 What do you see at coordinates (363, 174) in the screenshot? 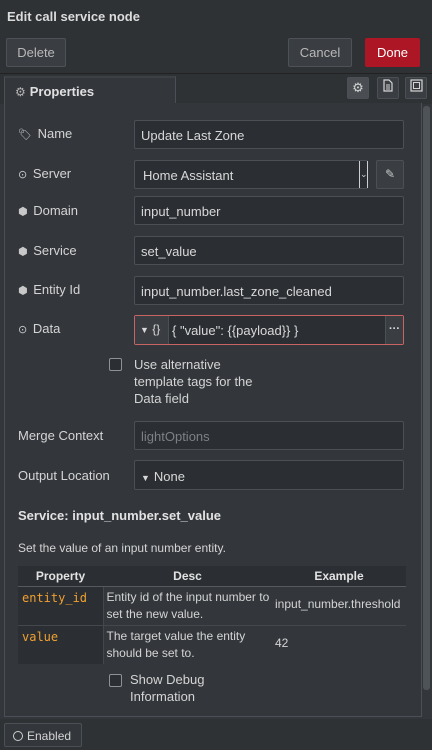
I see `chevron-down-icon: ⌄` at bounding box center [363, 174].